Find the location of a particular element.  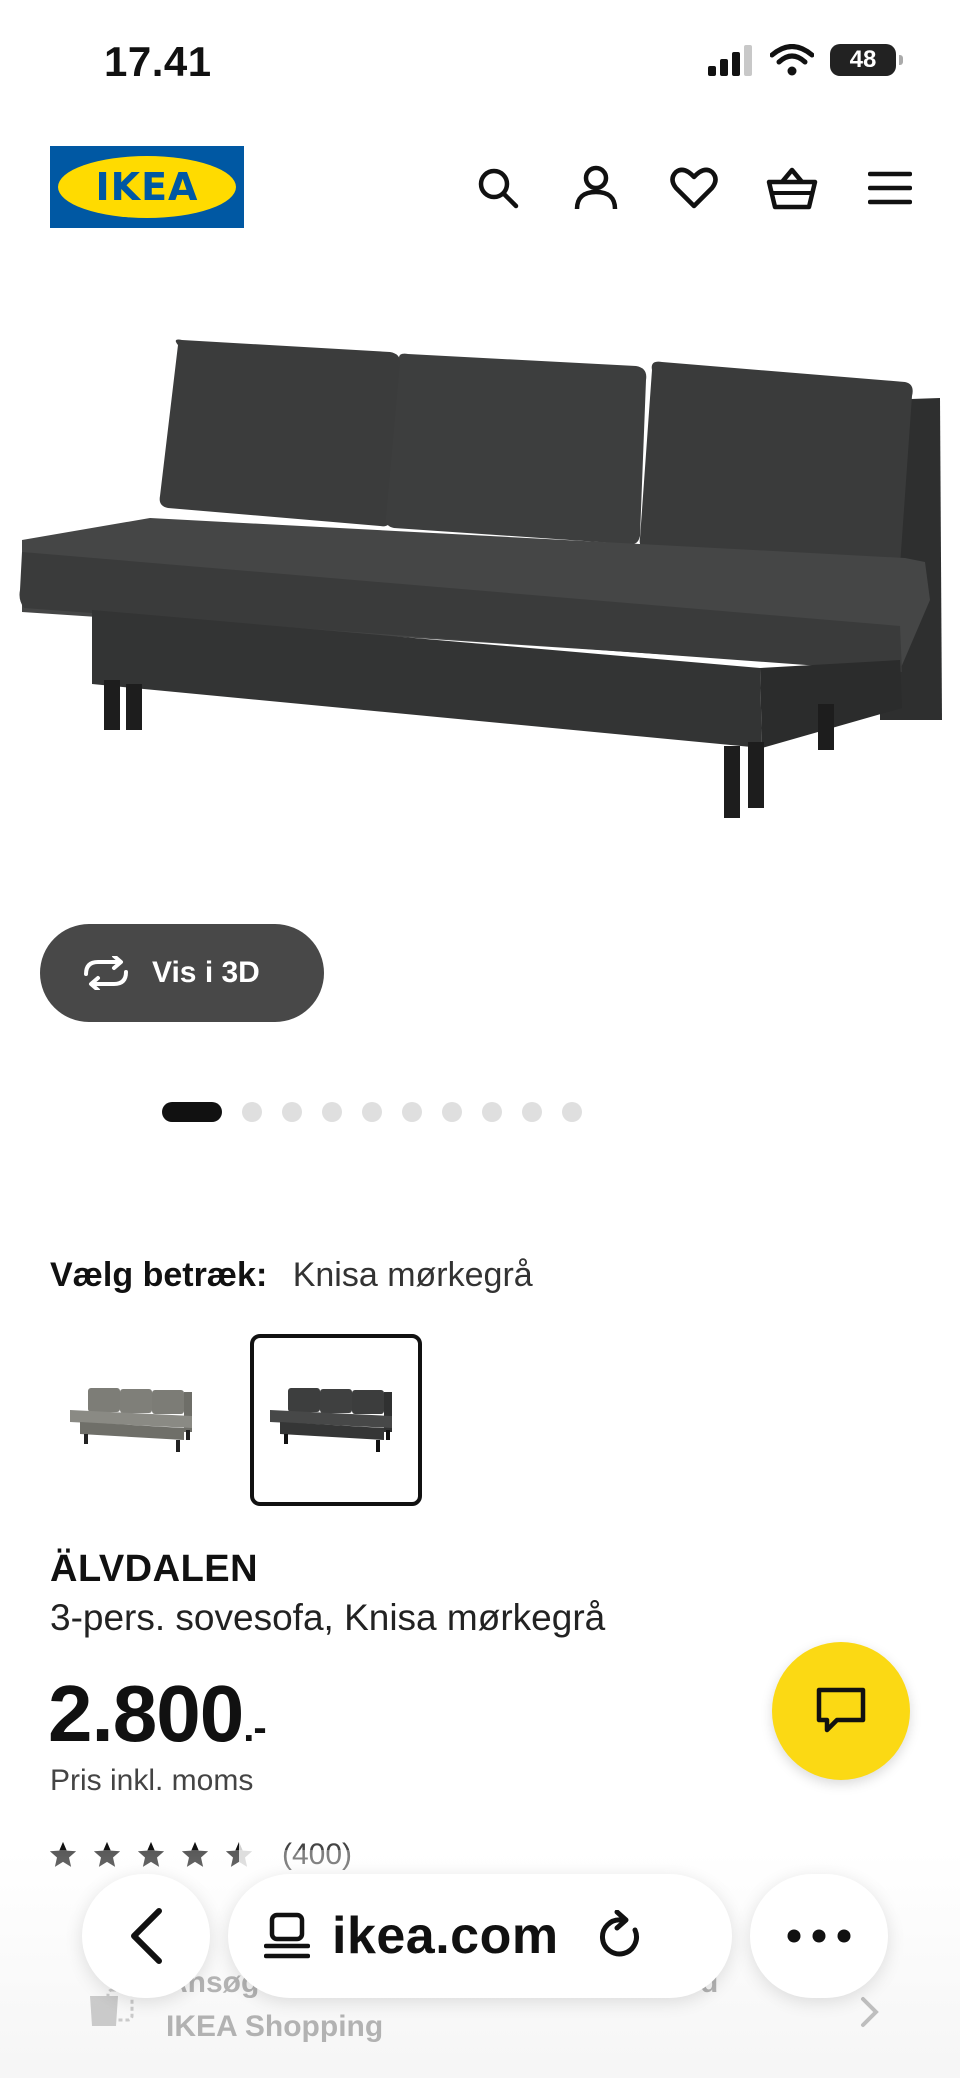

user-icon is located at coordinates (596, 187).